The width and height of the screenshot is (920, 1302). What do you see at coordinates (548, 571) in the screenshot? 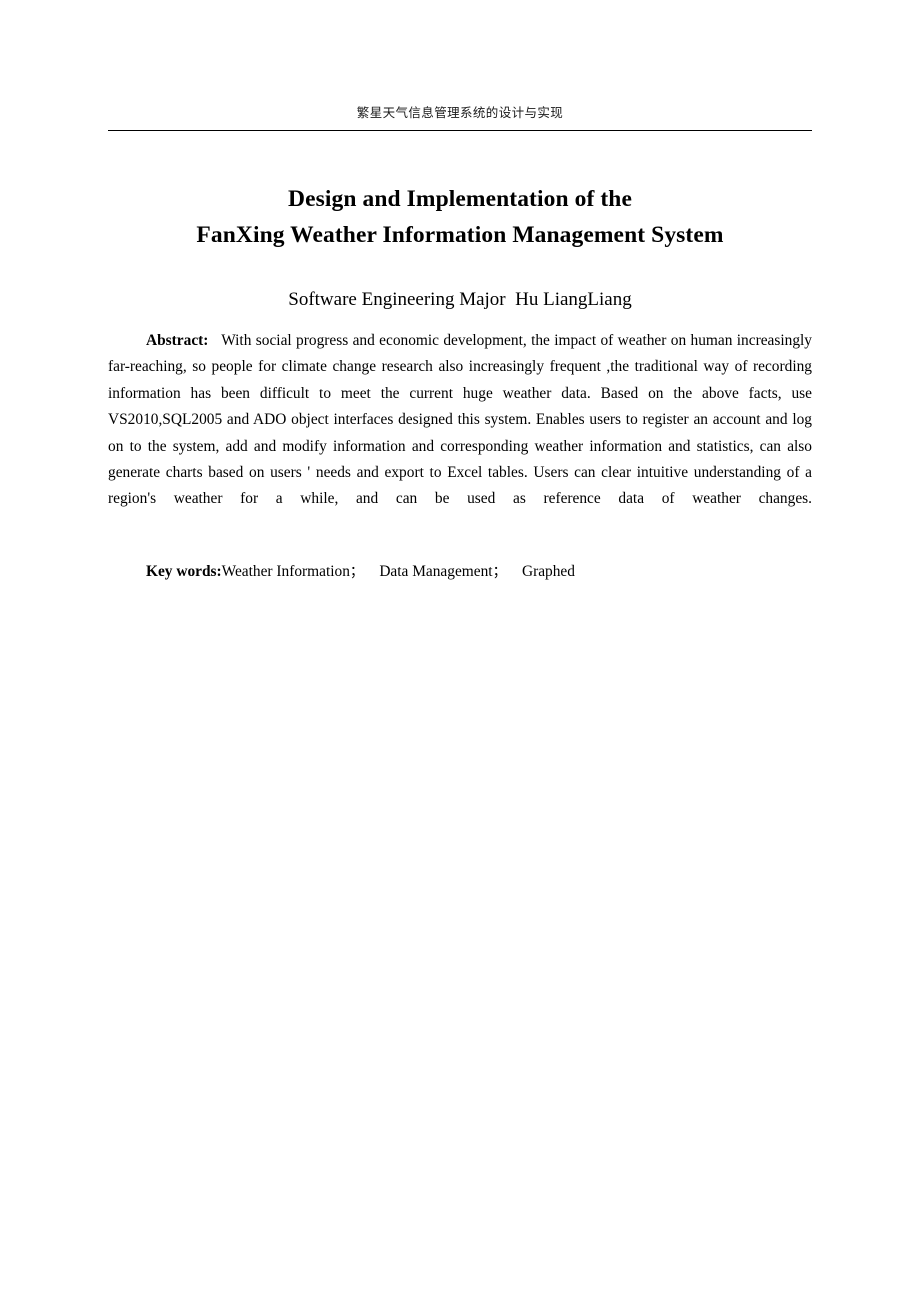
I see `keyword-term-3: Graphed` at bounding box center [548, 571].